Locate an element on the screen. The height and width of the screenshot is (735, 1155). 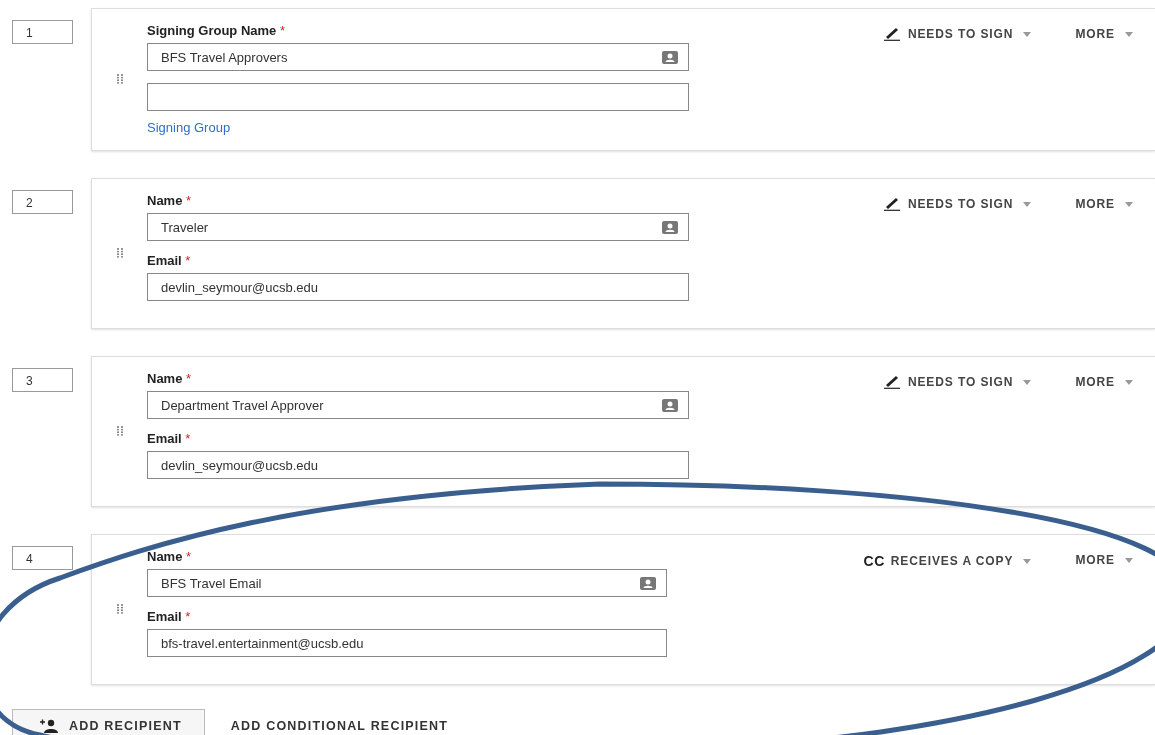
input-field: Department Travel Approver is located at coordinates (418, 405).